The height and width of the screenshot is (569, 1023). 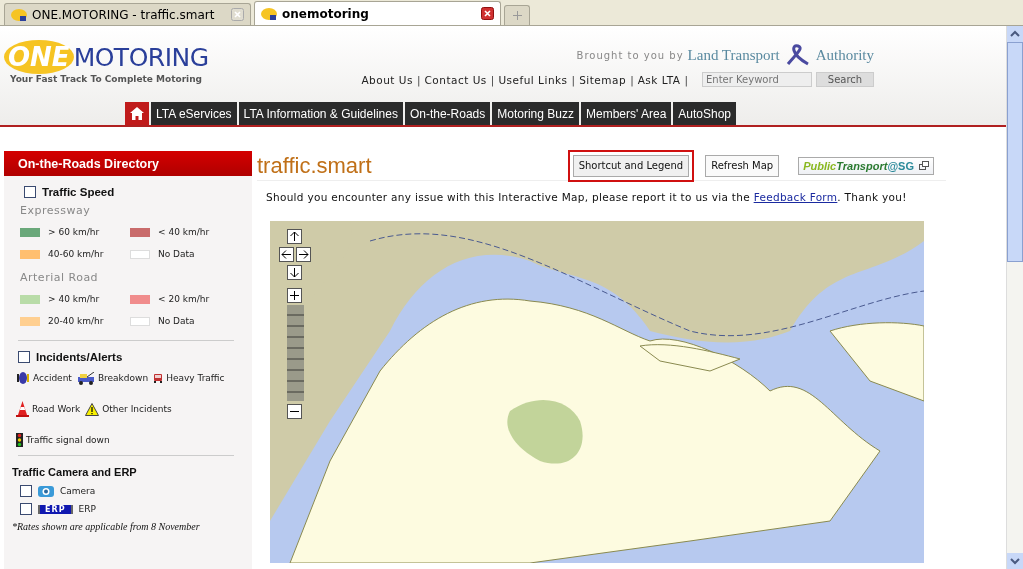 What do you see at coordinates (75, 472) in the screenshot?
I see `section-title: Traffic Camera and ERP` at bounding box center [75, 472].